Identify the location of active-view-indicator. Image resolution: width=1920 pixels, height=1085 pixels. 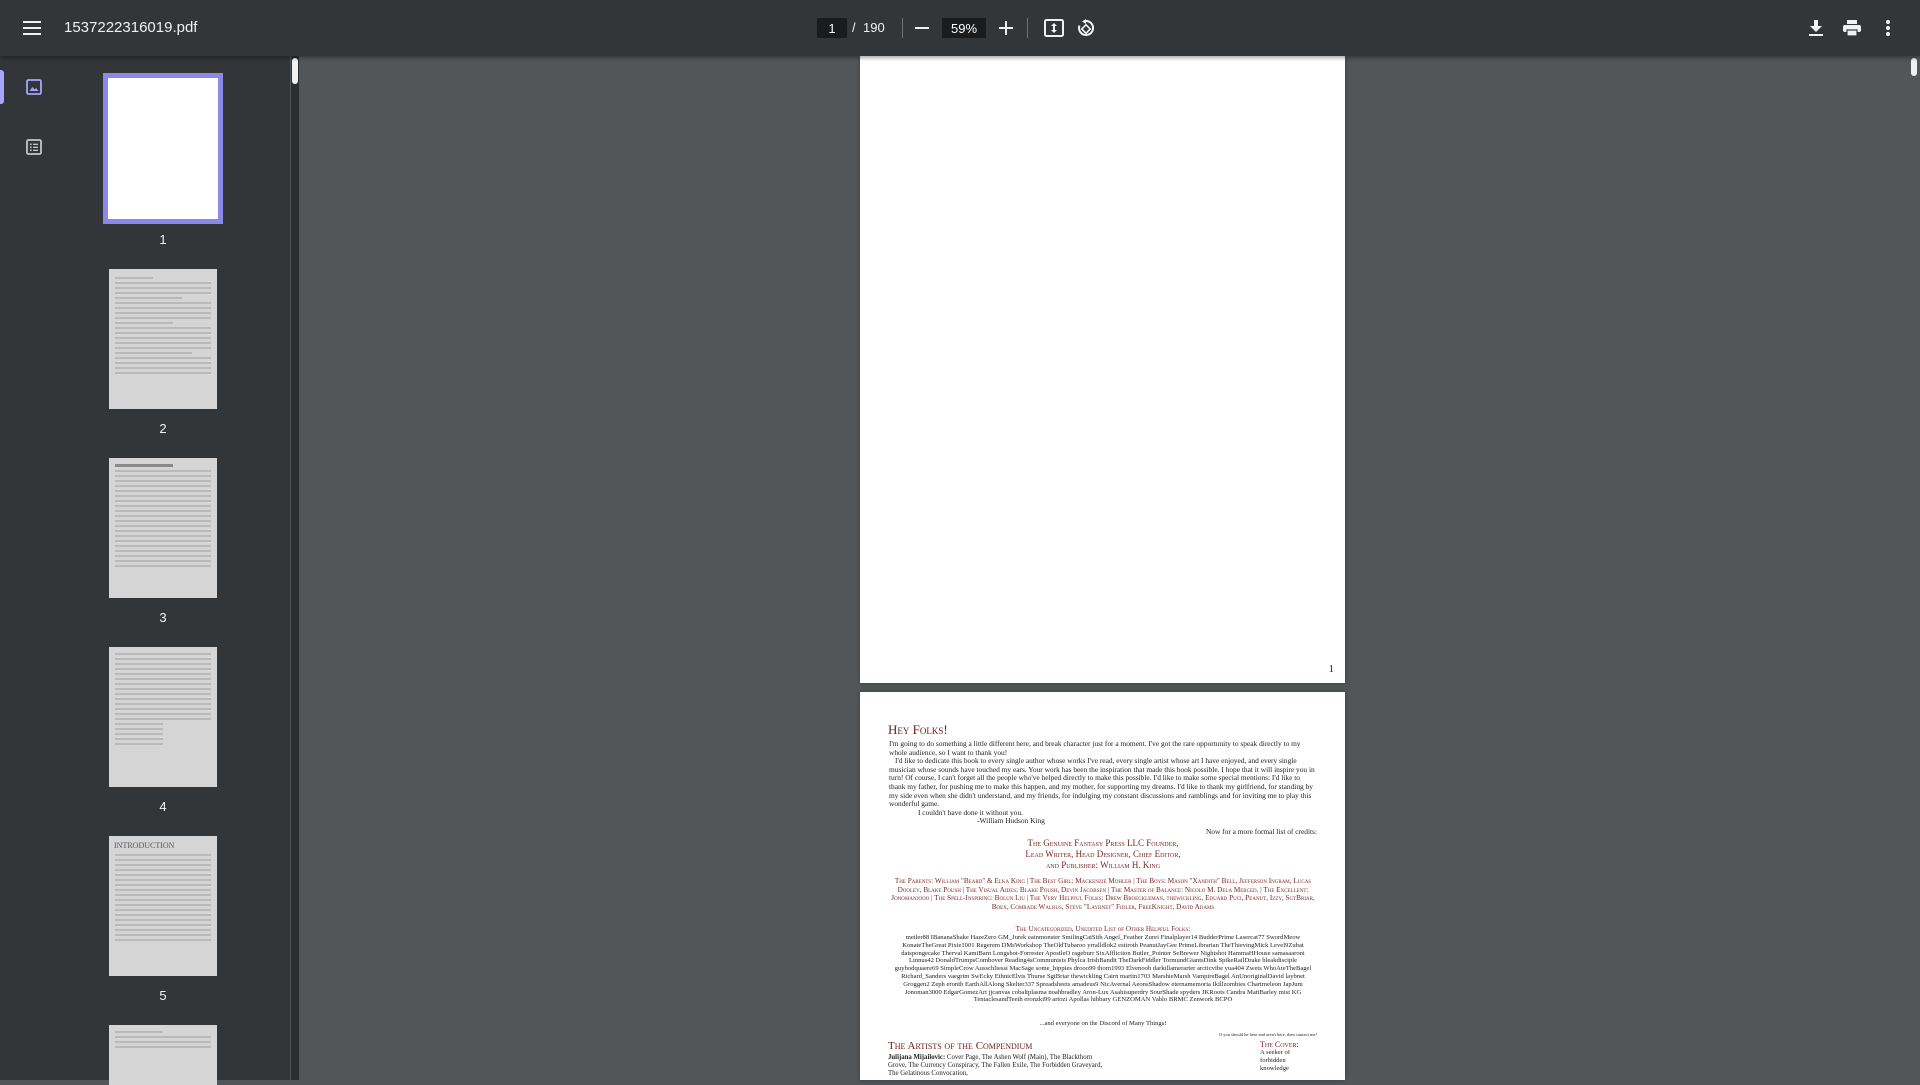
(2, 87).